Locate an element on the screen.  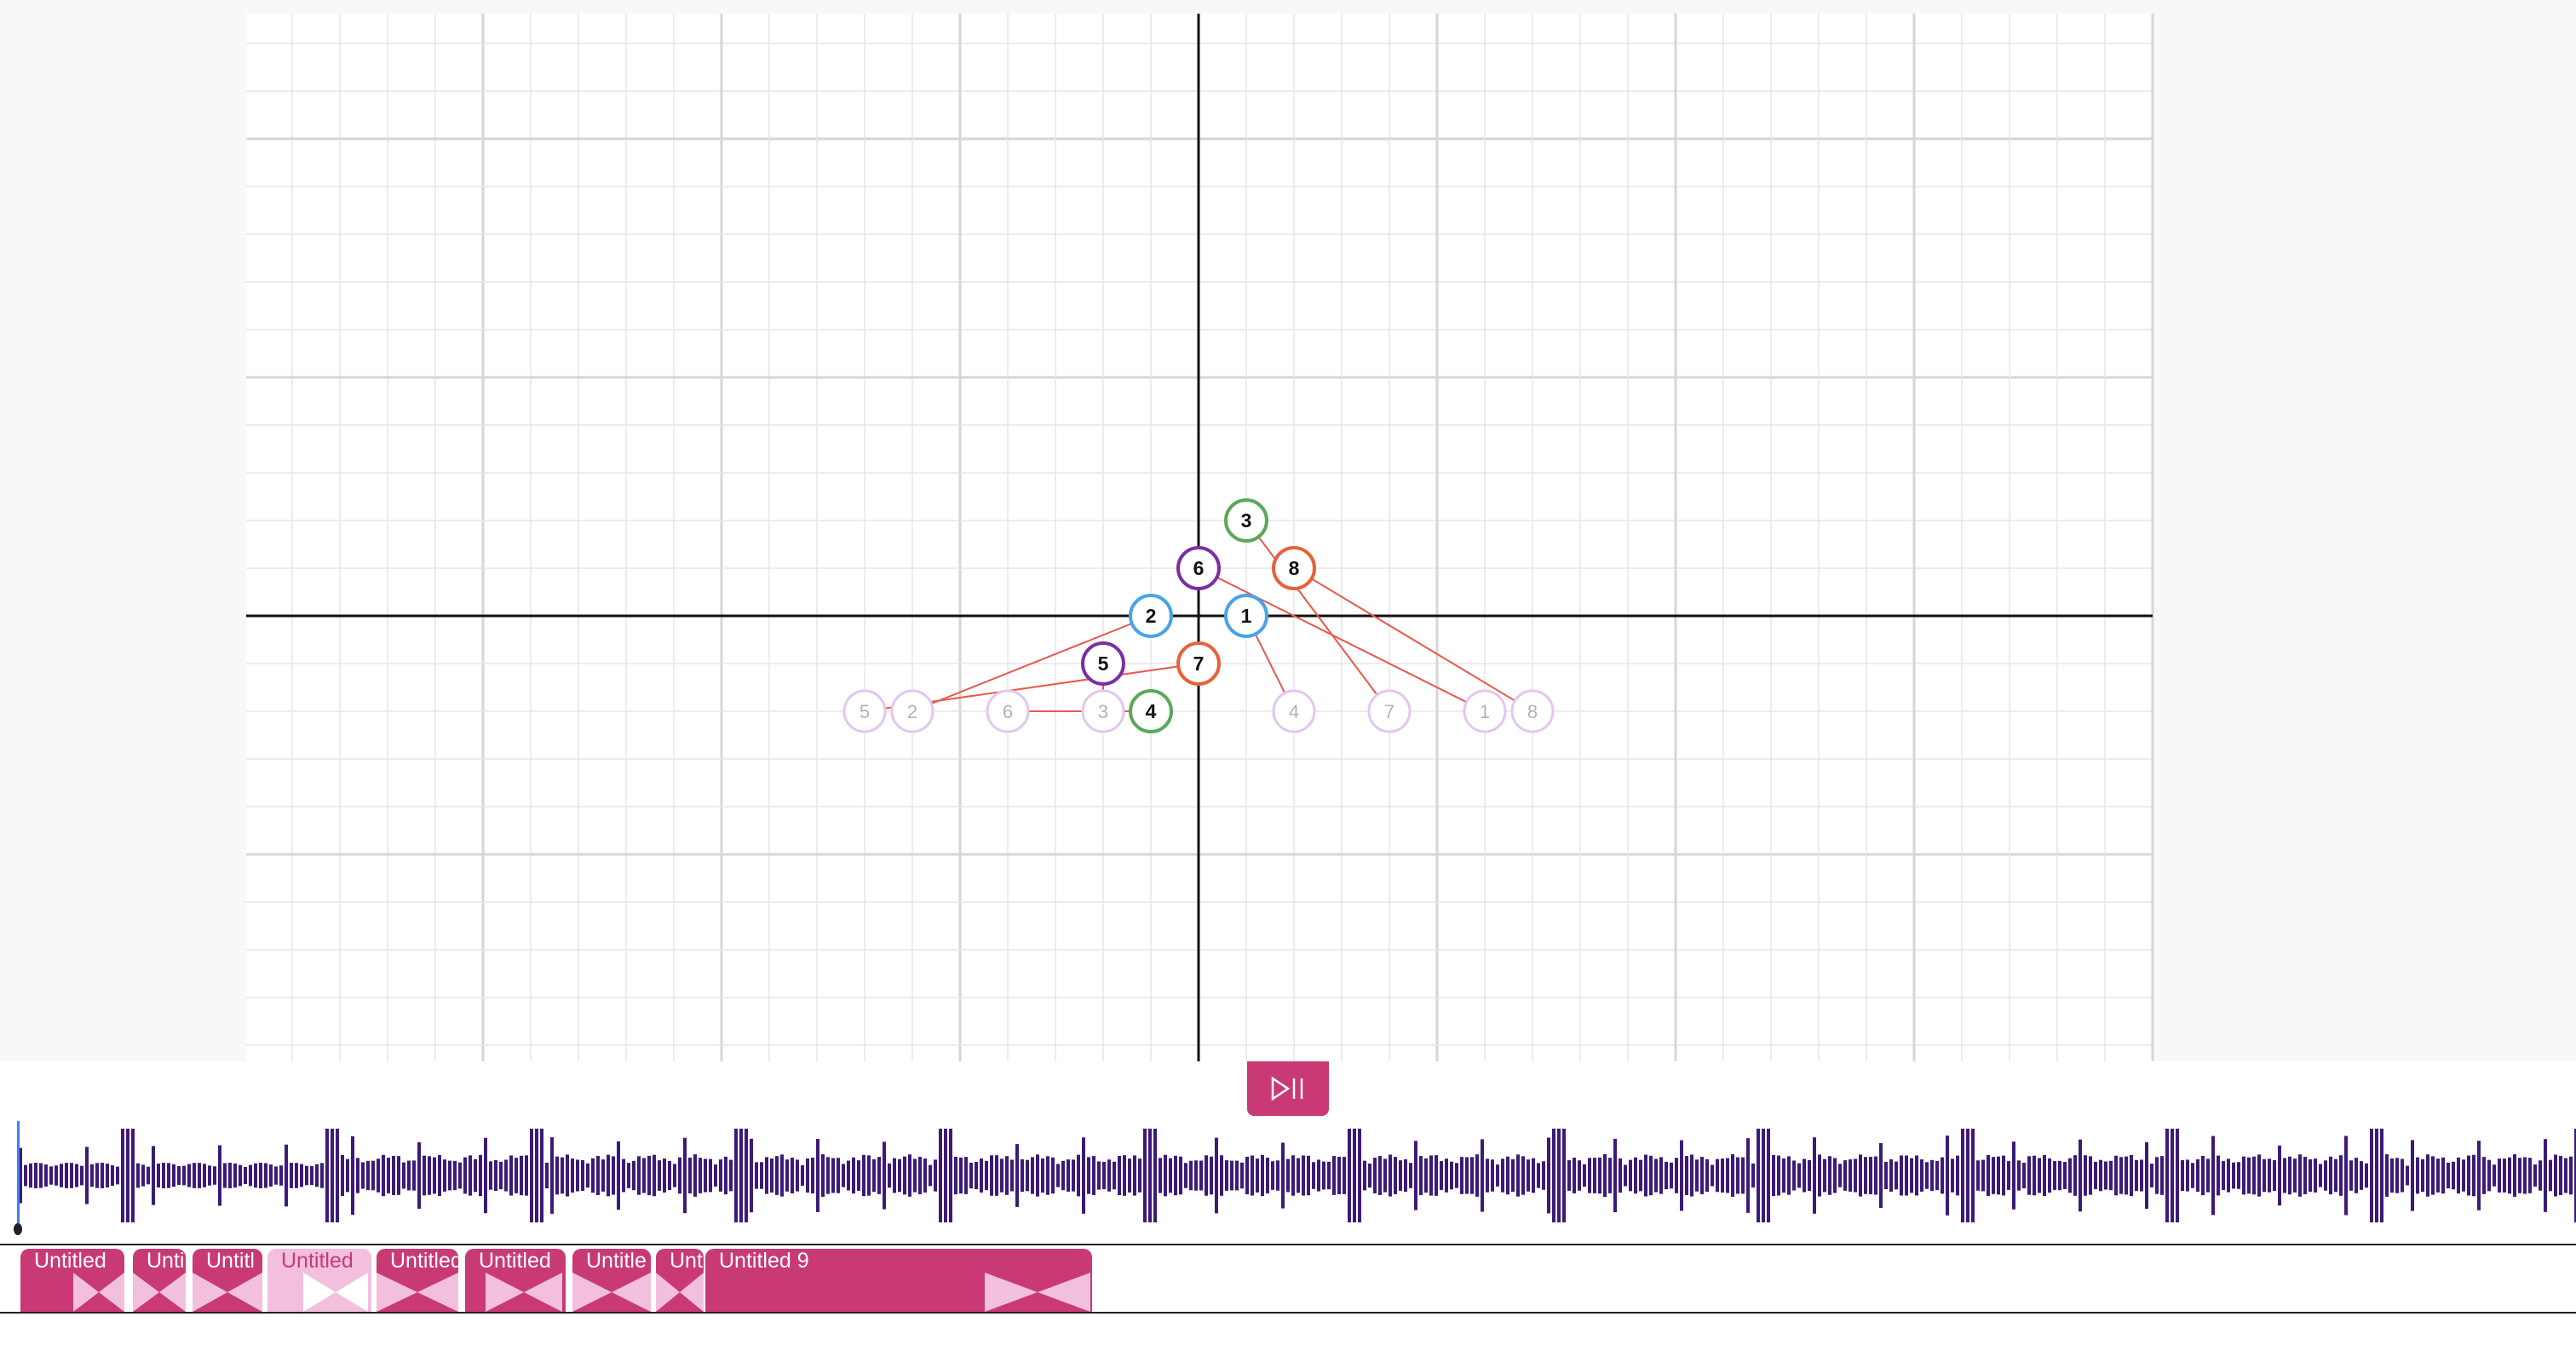
clip-fade-shape is located at coordinates (336, 1293).